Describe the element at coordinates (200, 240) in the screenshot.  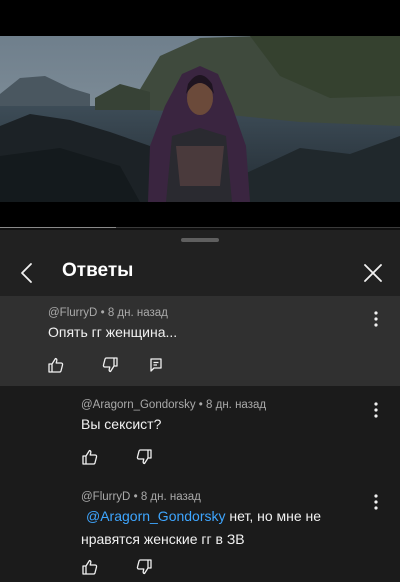
I see `drag-handle` at that location.